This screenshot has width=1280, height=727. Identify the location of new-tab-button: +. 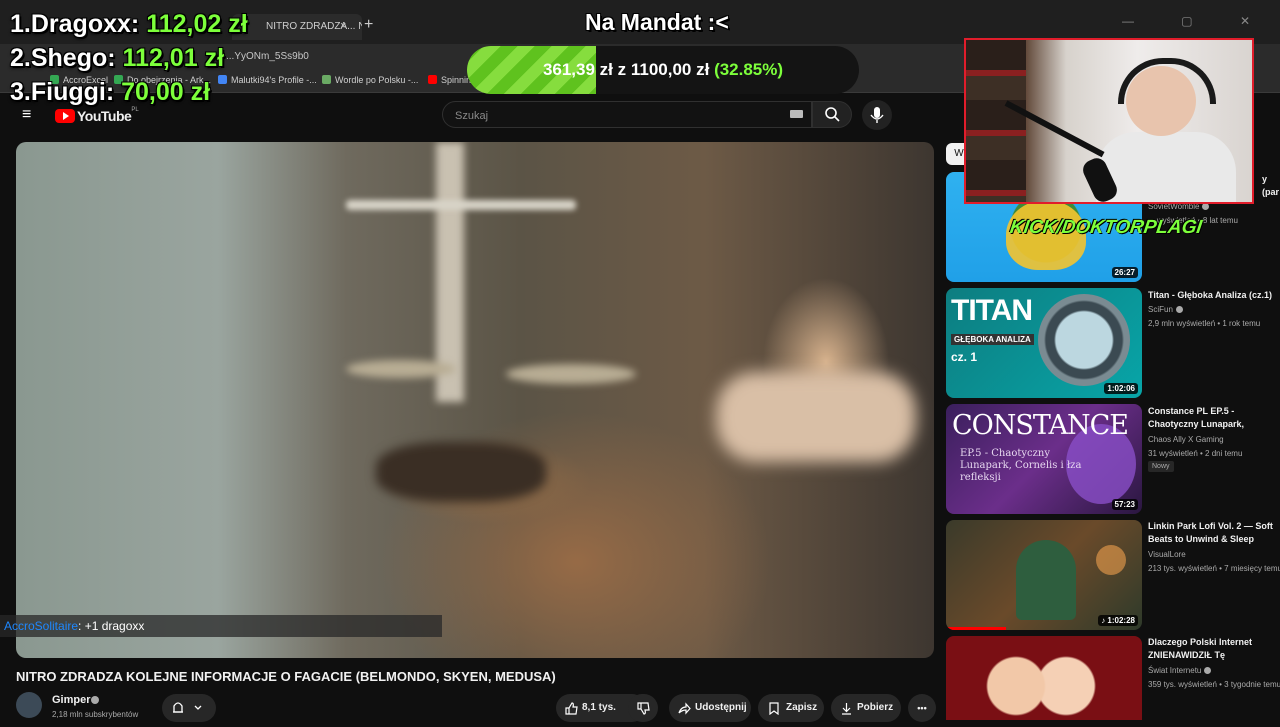
(368, 25).